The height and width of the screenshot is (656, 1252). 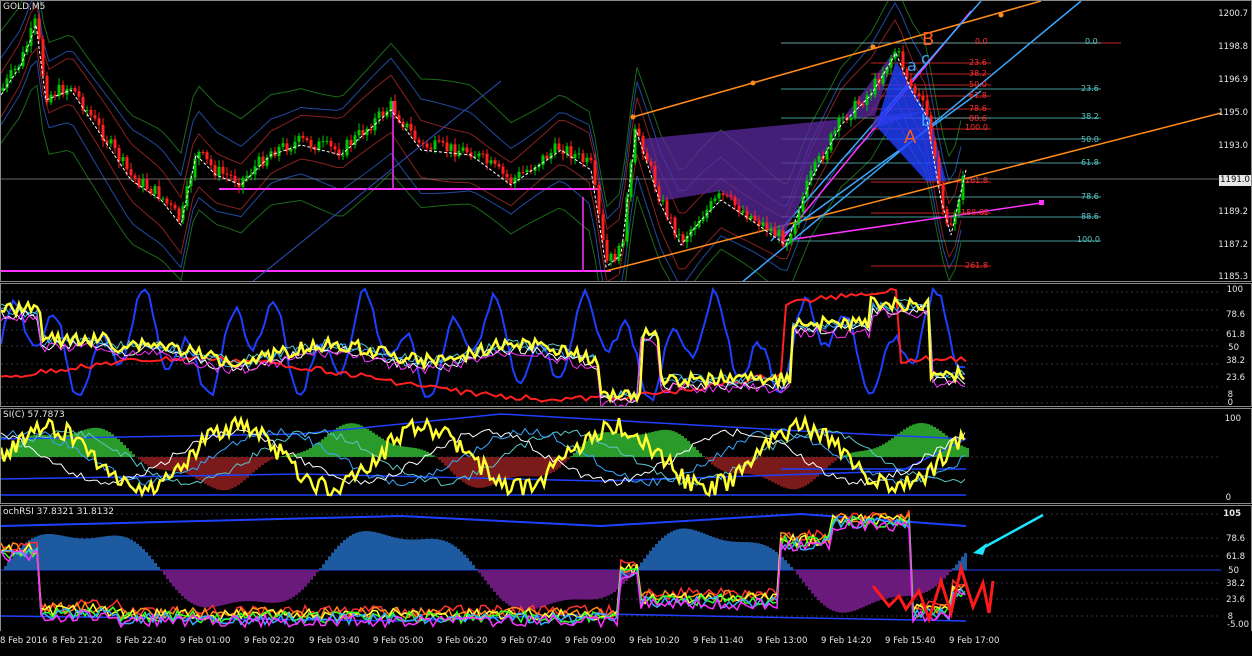 I want to click on pattern-label-B: B, so click(x=928, y=39).